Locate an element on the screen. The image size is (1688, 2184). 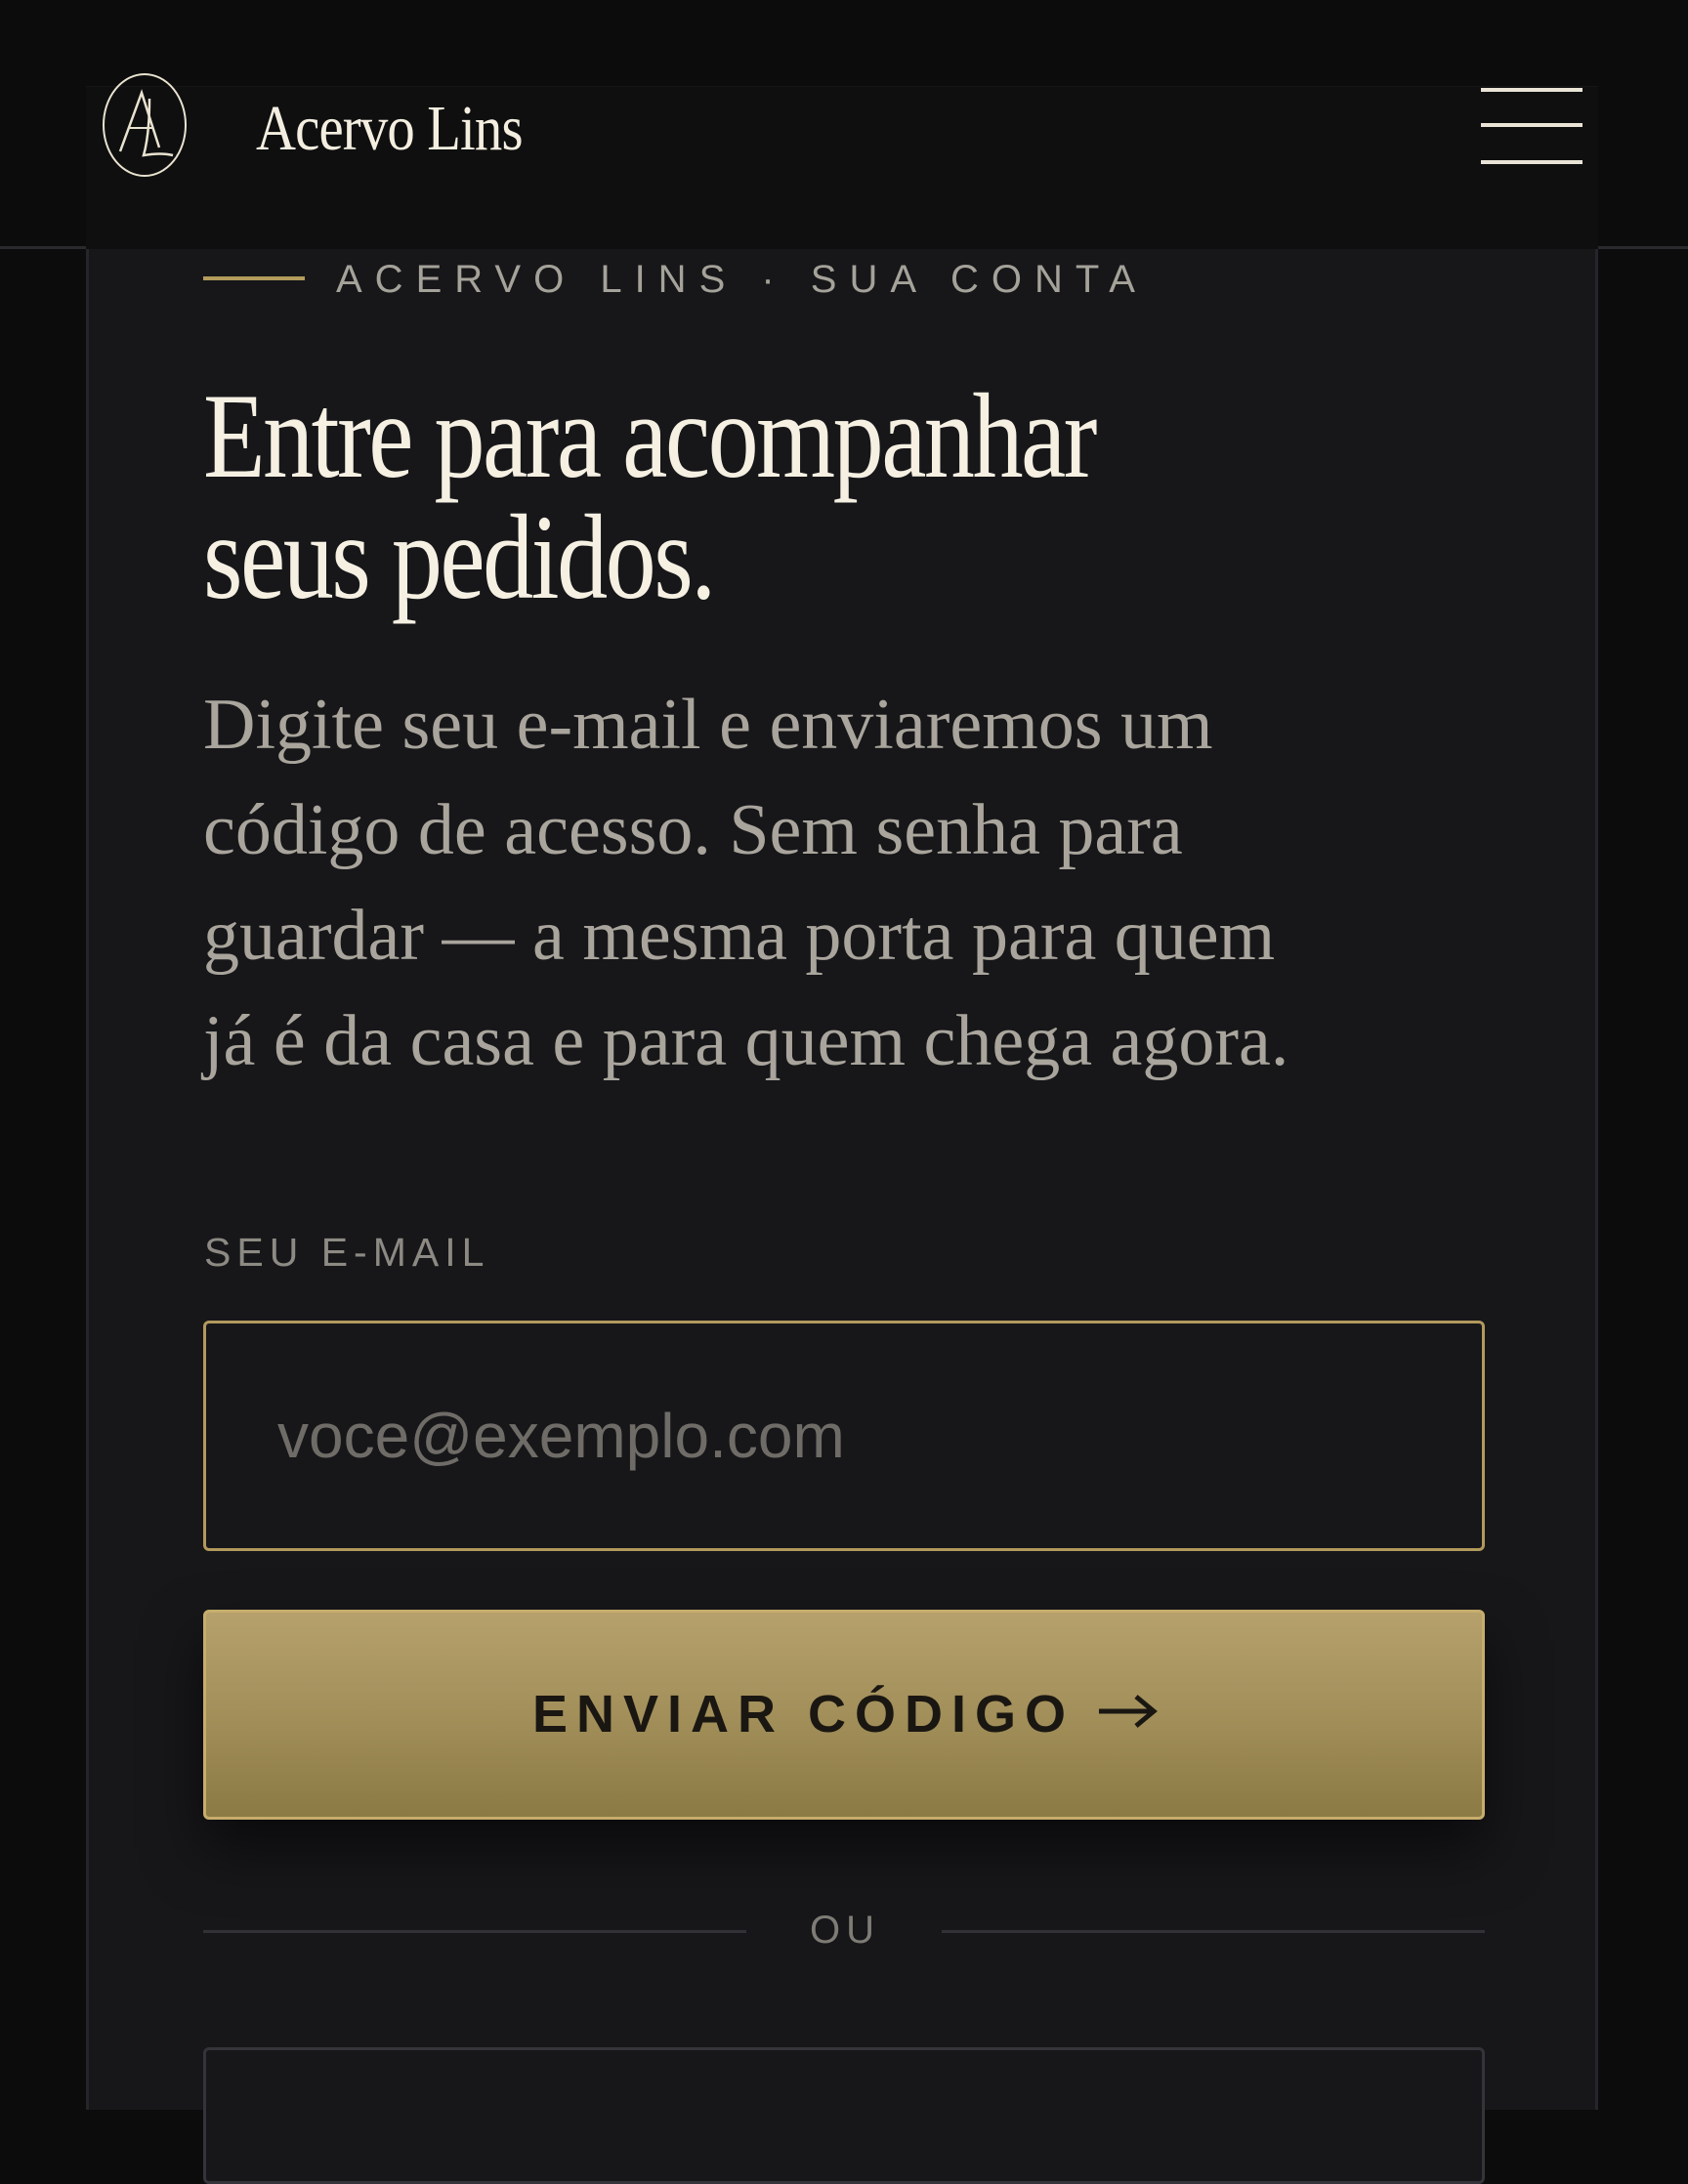
menu-bar-bottom is located at coordinates (1531, 162).